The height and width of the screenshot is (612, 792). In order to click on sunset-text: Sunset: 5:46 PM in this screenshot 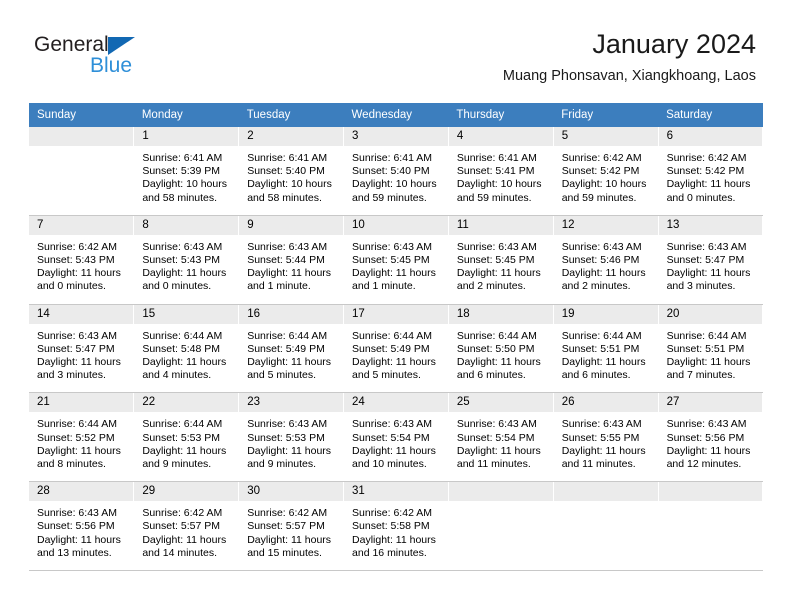, I will do `click(600, 260)`.